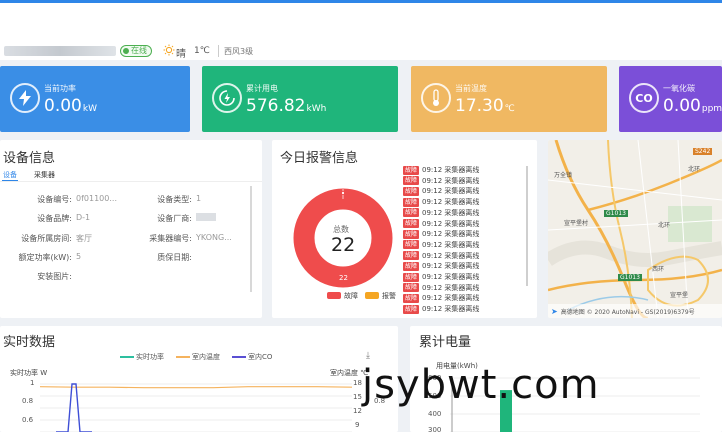 The height and width of the screenshot is (432, 722). I want to click on card-label: 一氧化碳, so click(679, 88).